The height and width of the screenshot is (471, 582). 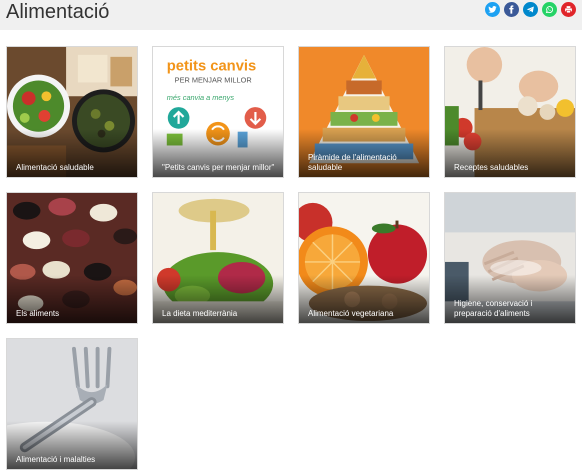 I want to click on telegram-share-button, so click(x=530, y=9).